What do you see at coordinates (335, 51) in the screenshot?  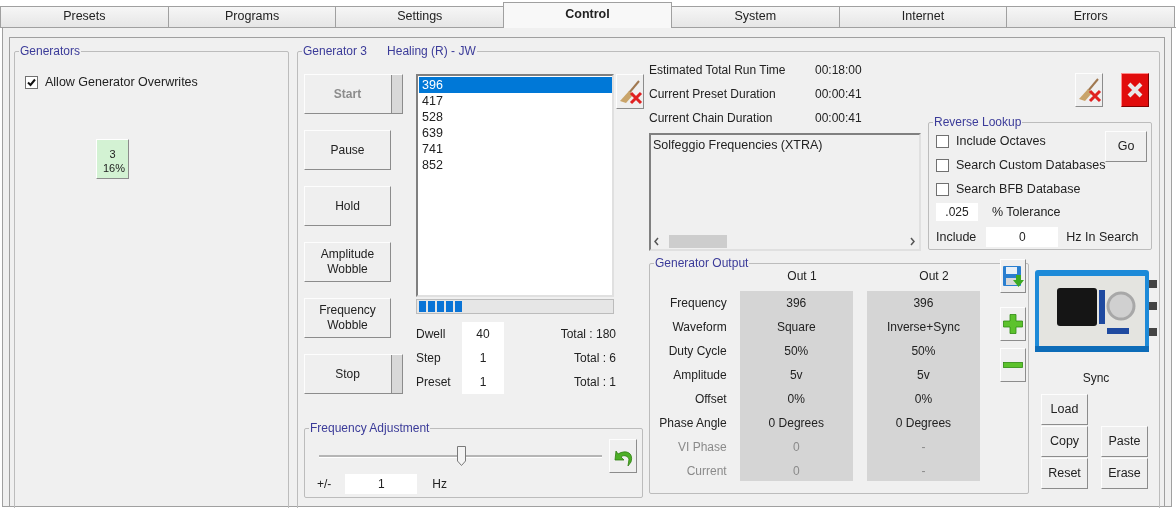 I see `group-title: Generator 3` at bounding box center [335, 51].